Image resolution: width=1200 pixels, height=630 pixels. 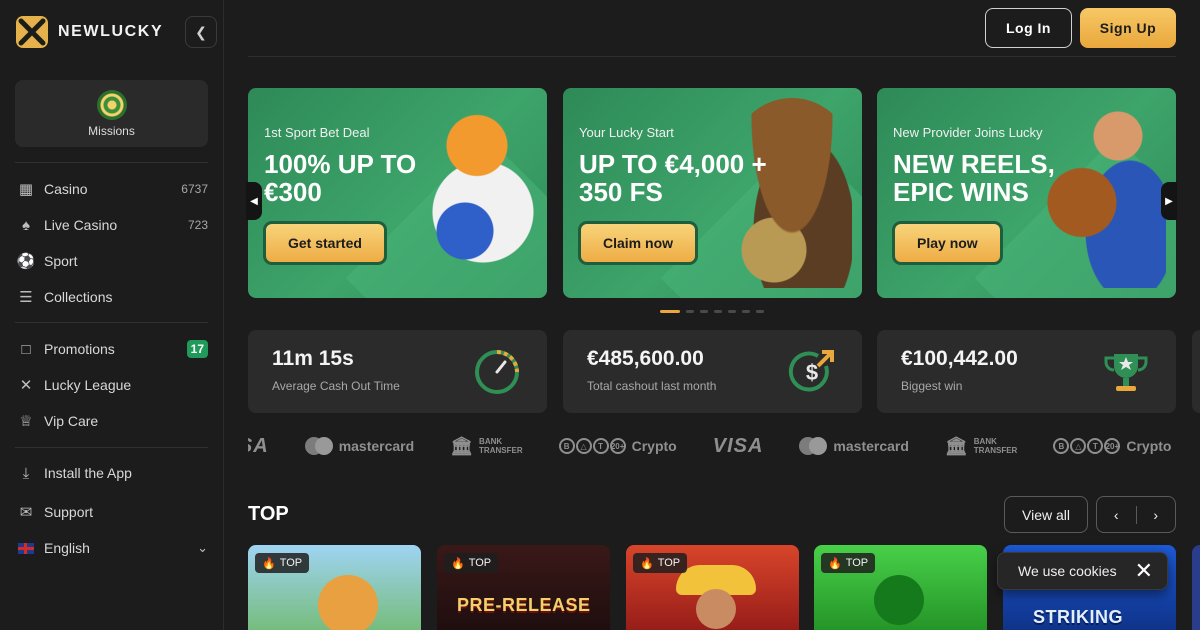 I want to click on banner-title: UP TO €4,000 + 350 FS, so click(x=673, y=178).